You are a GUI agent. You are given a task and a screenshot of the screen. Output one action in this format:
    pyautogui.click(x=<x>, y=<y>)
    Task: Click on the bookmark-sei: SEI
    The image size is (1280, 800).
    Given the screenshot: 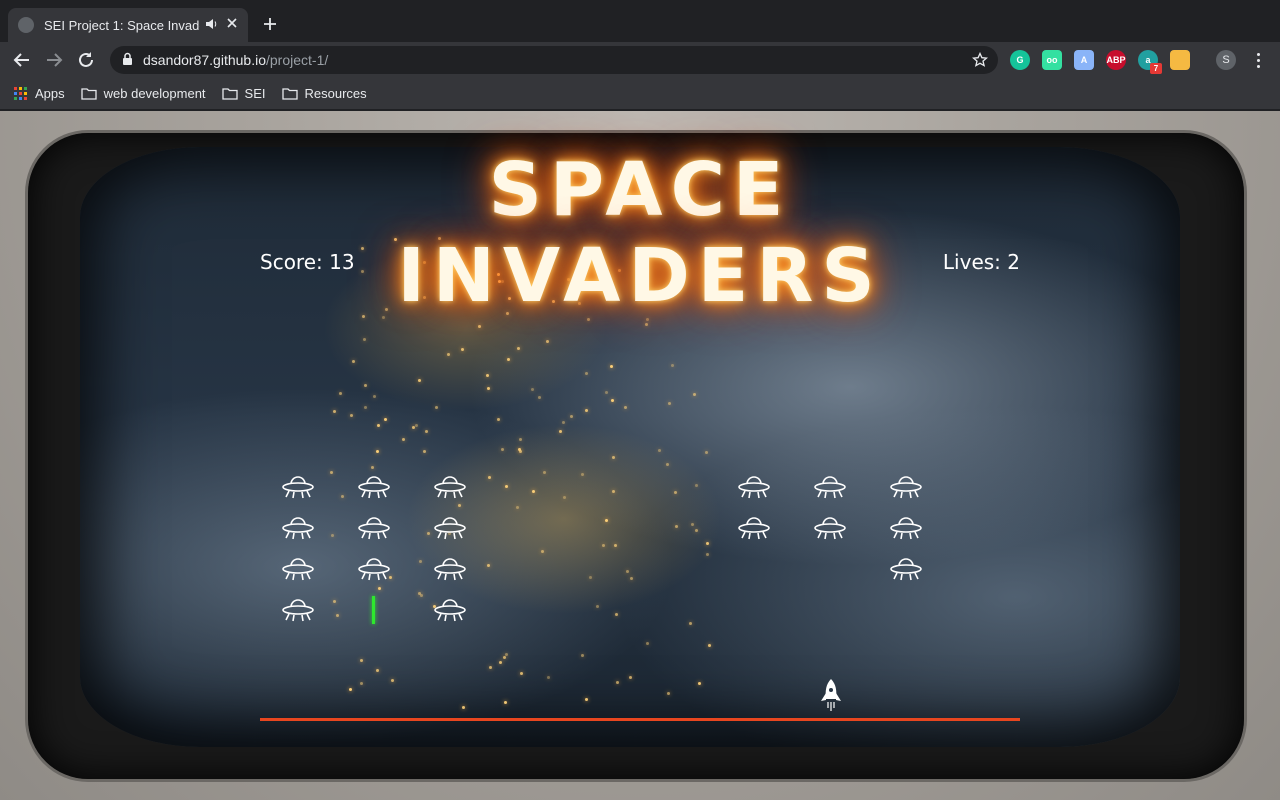 What is the action you would take?
    pyautogui.click(x=243, y=93)
    